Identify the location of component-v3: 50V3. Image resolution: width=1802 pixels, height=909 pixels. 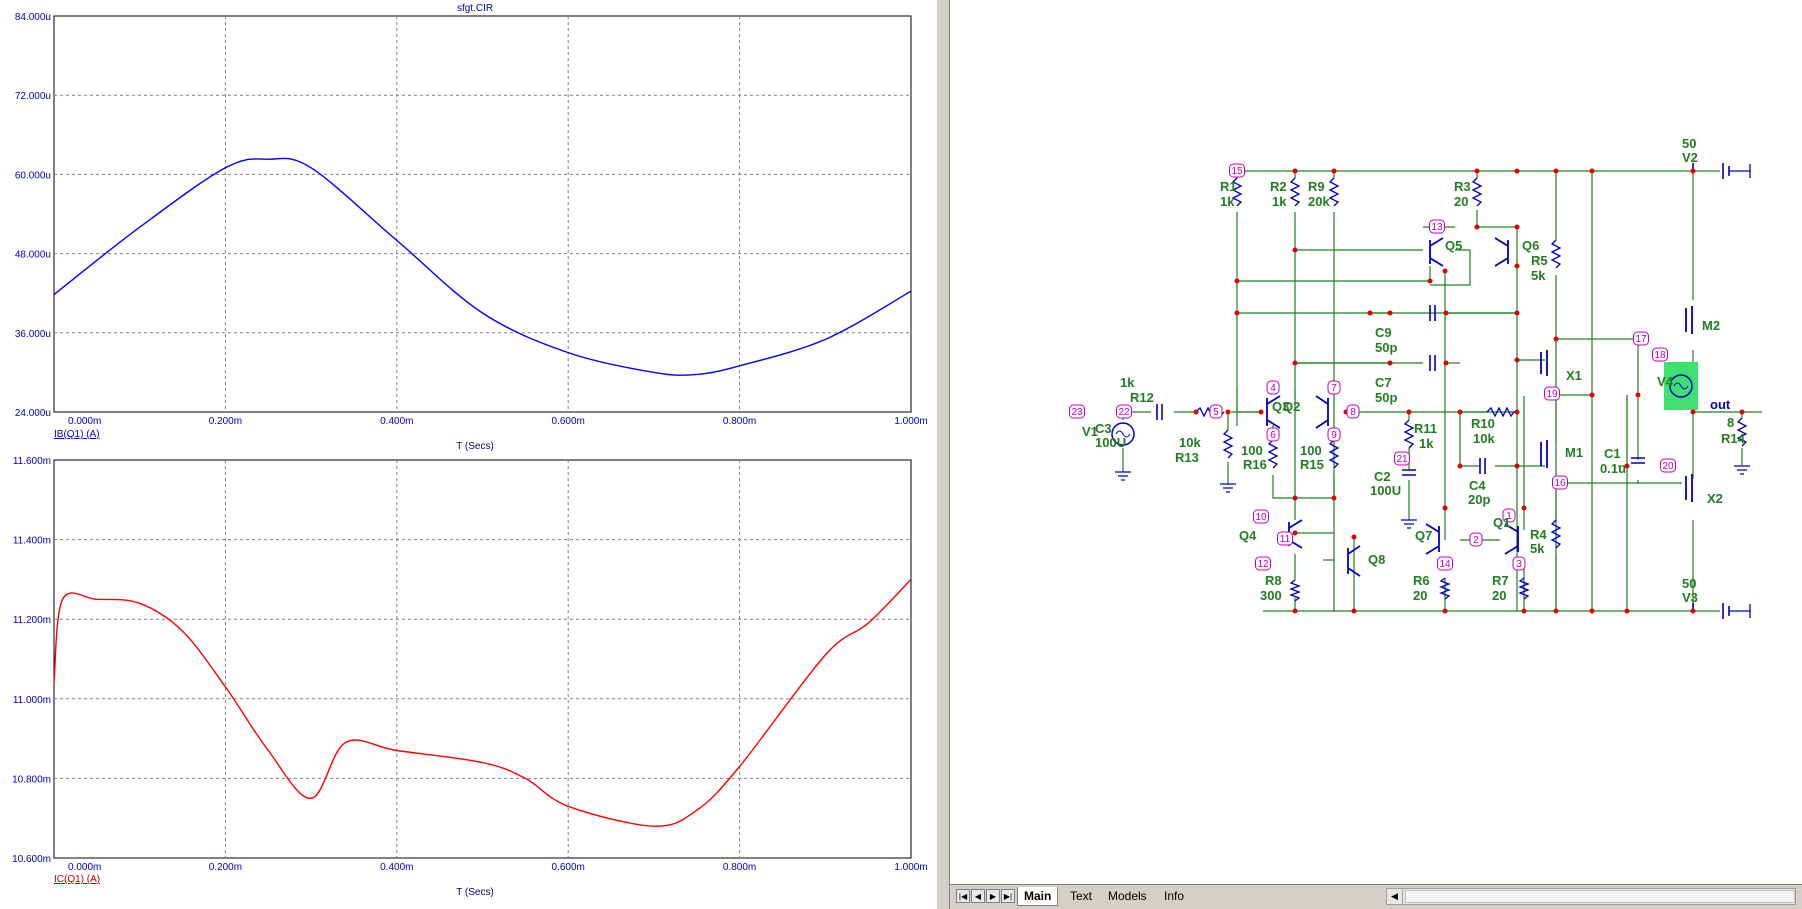
(1690, 590).